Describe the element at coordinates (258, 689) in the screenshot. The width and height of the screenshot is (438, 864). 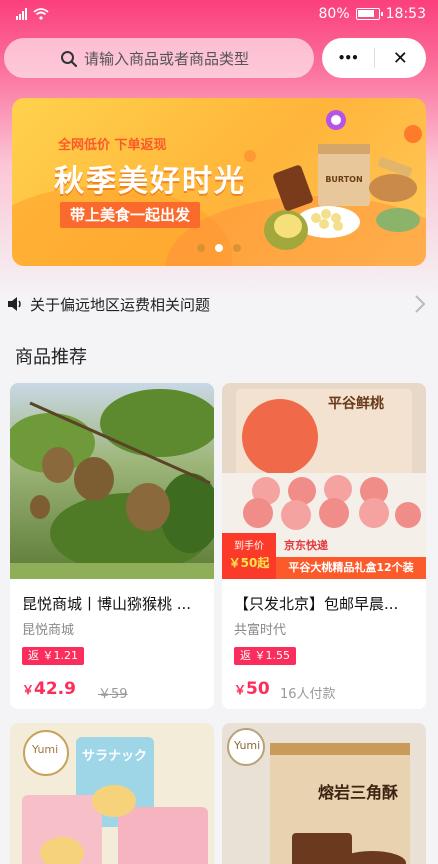
I see `price-value: 50` at that location.